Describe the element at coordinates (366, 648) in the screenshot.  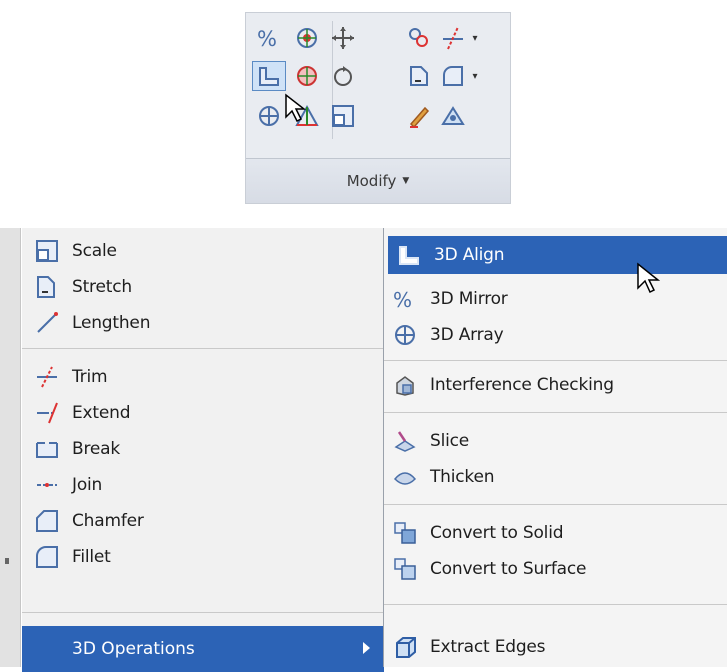
I see `submenu-arrow-icon` at that location.